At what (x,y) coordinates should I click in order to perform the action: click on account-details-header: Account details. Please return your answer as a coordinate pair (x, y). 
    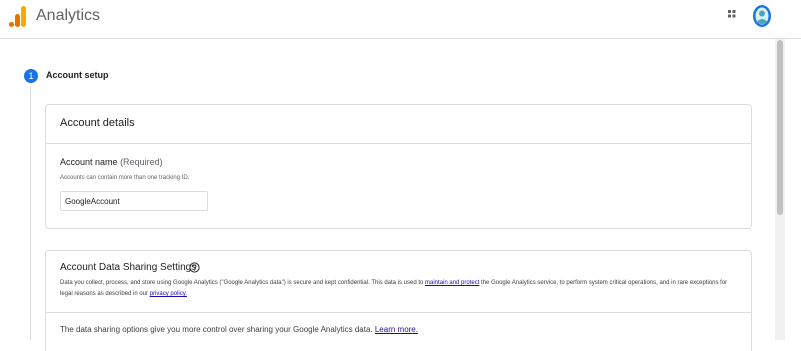
    Looking at the image, I should click on (398, 124).